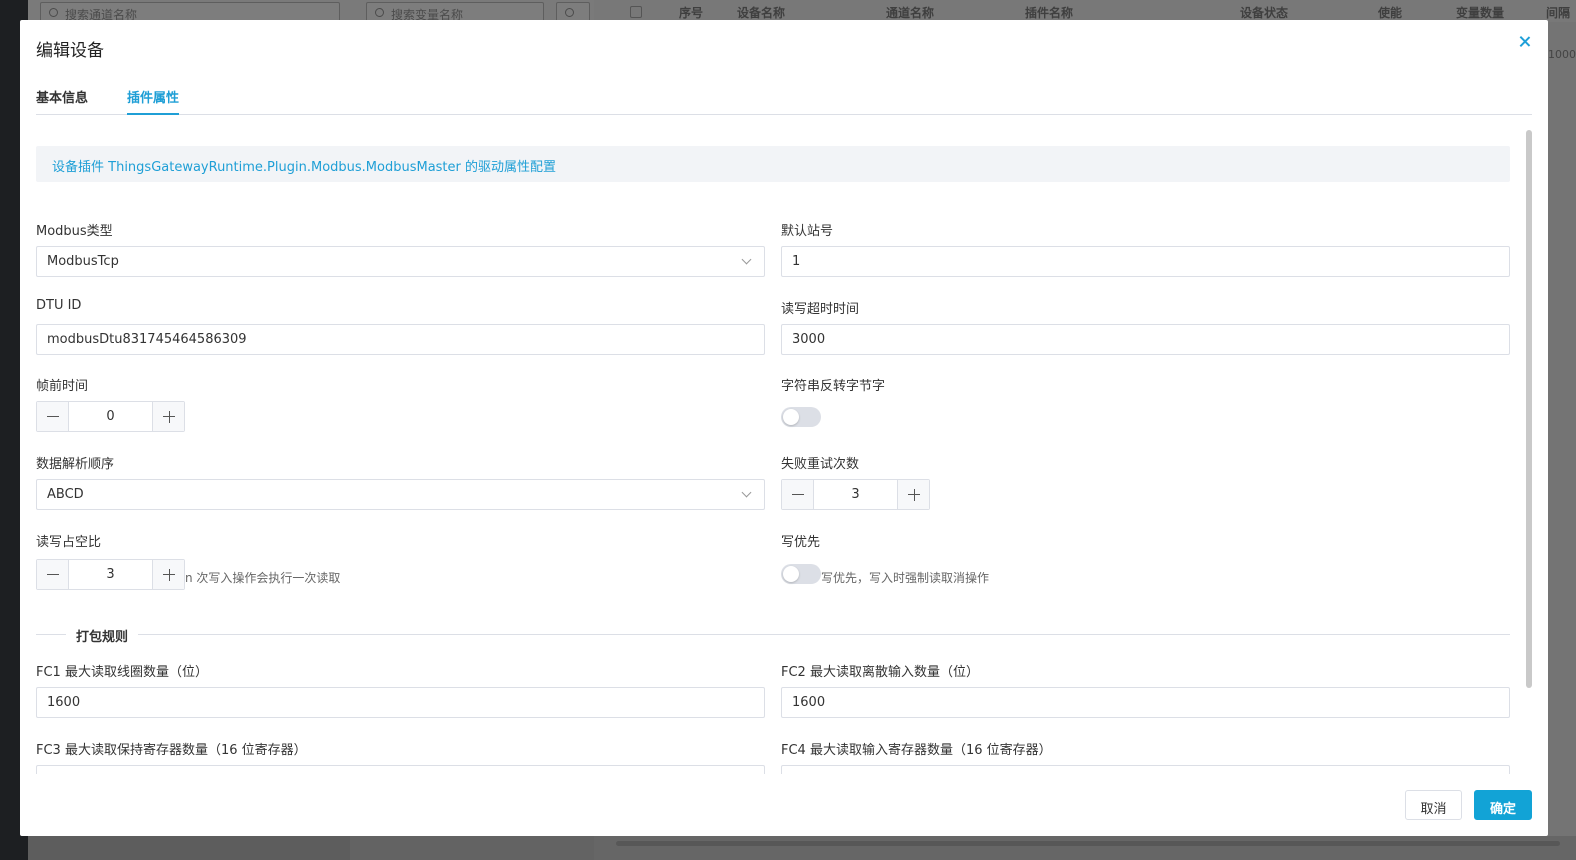 This screenshot has width=1576, height=860. What do you see at coordinates (1145, 702) in the screenshot?
I see `fc2-input: 1600` at bounding box center [1145, 702].